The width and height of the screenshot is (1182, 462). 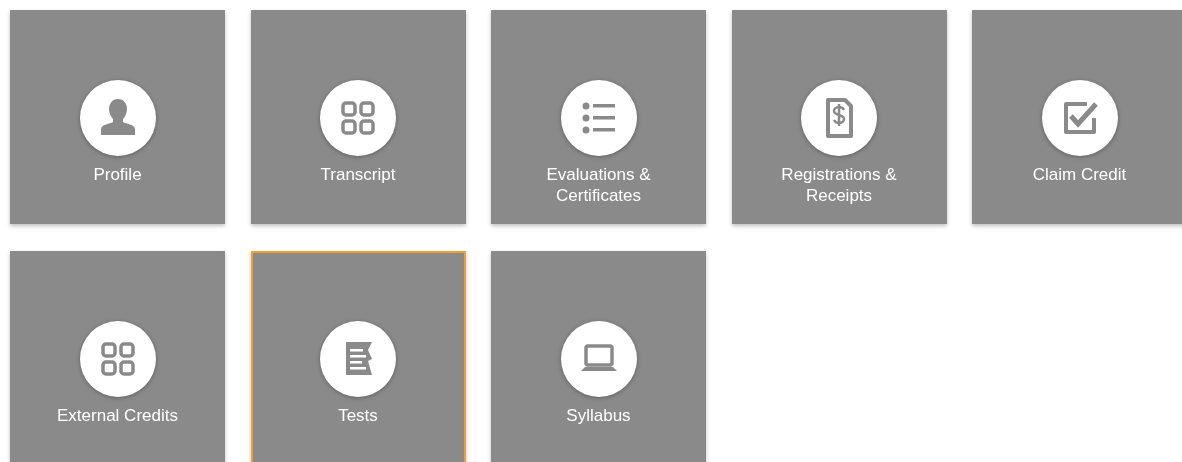 I want to click on list-icon, so click(x=598, y=118).